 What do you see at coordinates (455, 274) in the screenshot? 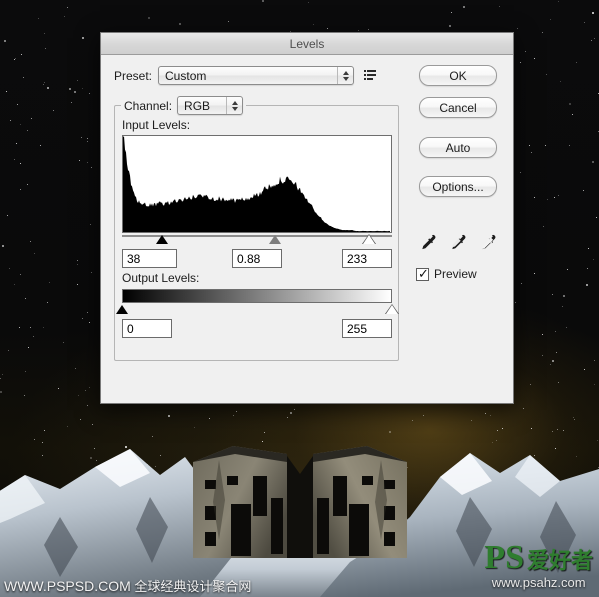
I see `preview-label: Preview` at bounding box center [455, 274].